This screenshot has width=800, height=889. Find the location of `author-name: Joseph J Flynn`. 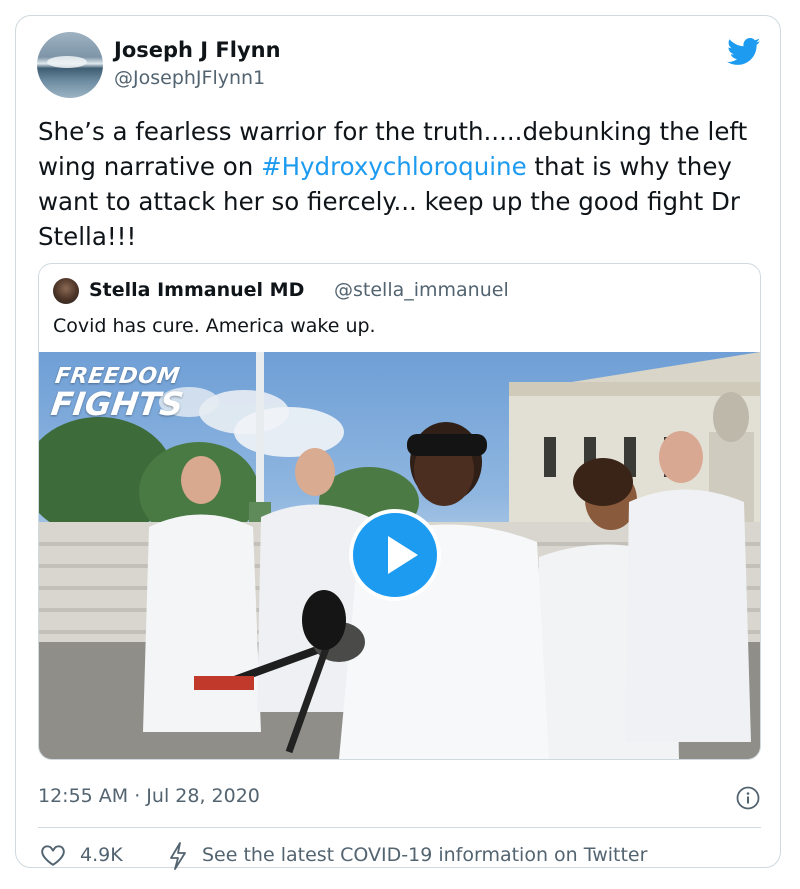

author-name: Joseph J Flynn is located at coordinates (197, 50).